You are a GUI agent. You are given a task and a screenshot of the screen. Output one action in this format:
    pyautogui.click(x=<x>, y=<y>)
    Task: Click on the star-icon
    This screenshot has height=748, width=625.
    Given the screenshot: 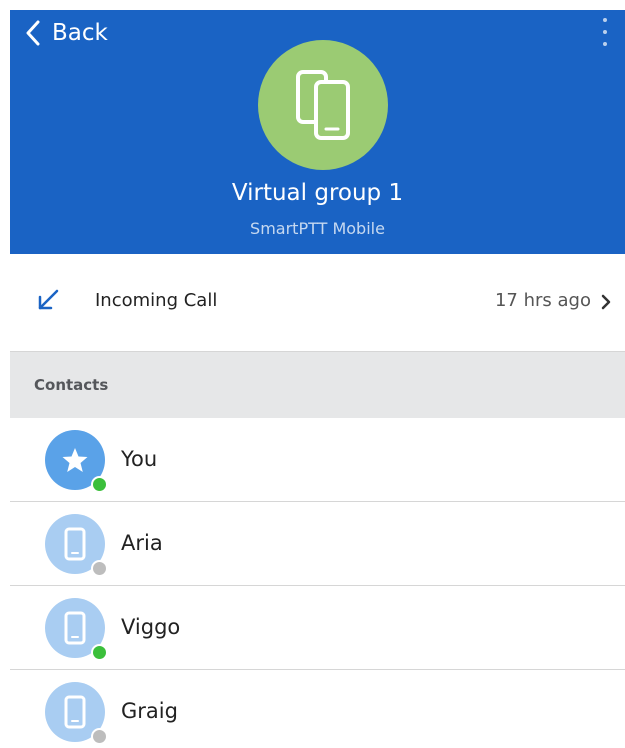 What is the action you would take?
    pyautogui.click(x=75, y=460)
    